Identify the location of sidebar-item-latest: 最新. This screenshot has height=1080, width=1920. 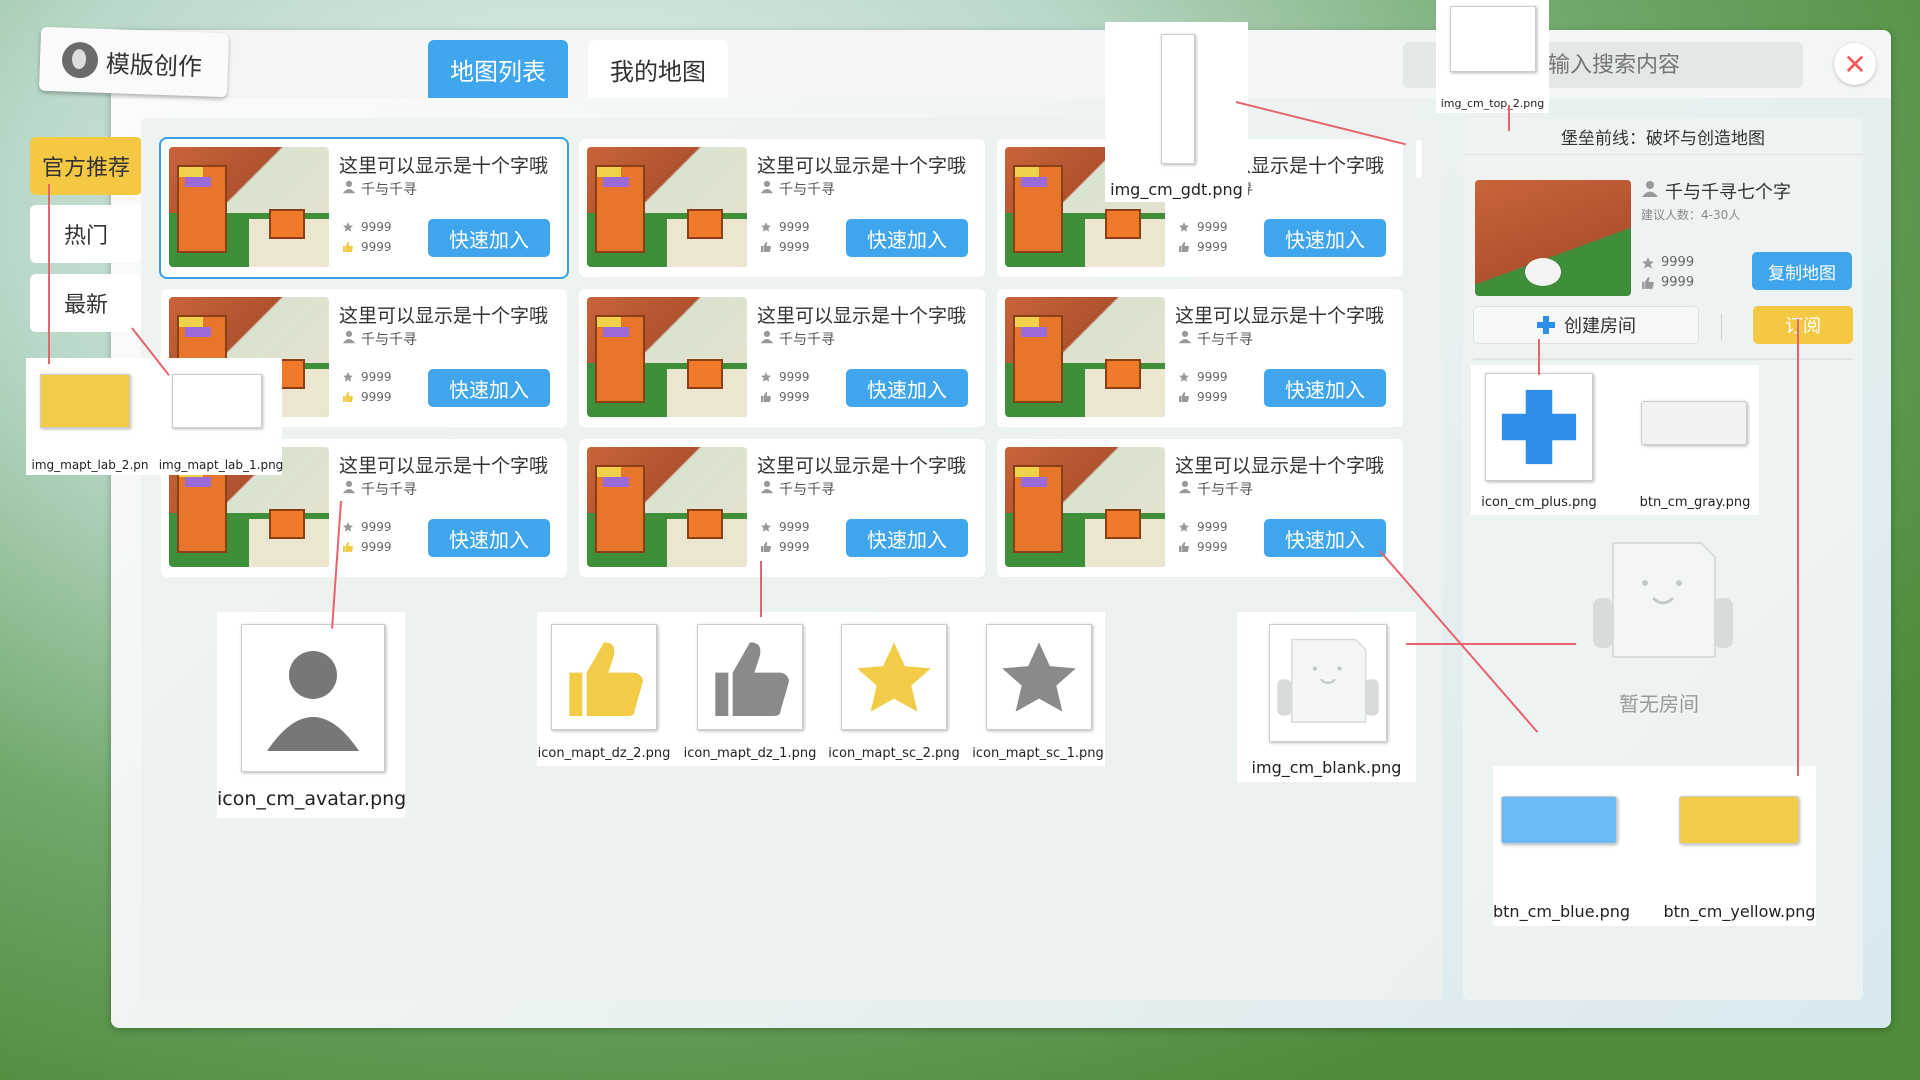
(86, 303).